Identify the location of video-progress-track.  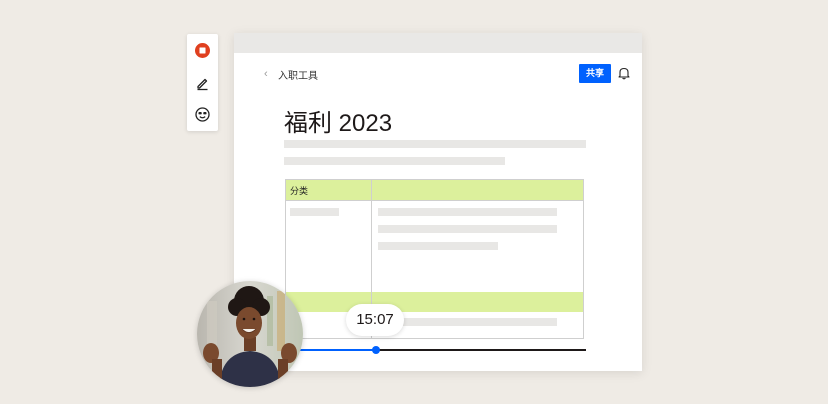
(442, 350).